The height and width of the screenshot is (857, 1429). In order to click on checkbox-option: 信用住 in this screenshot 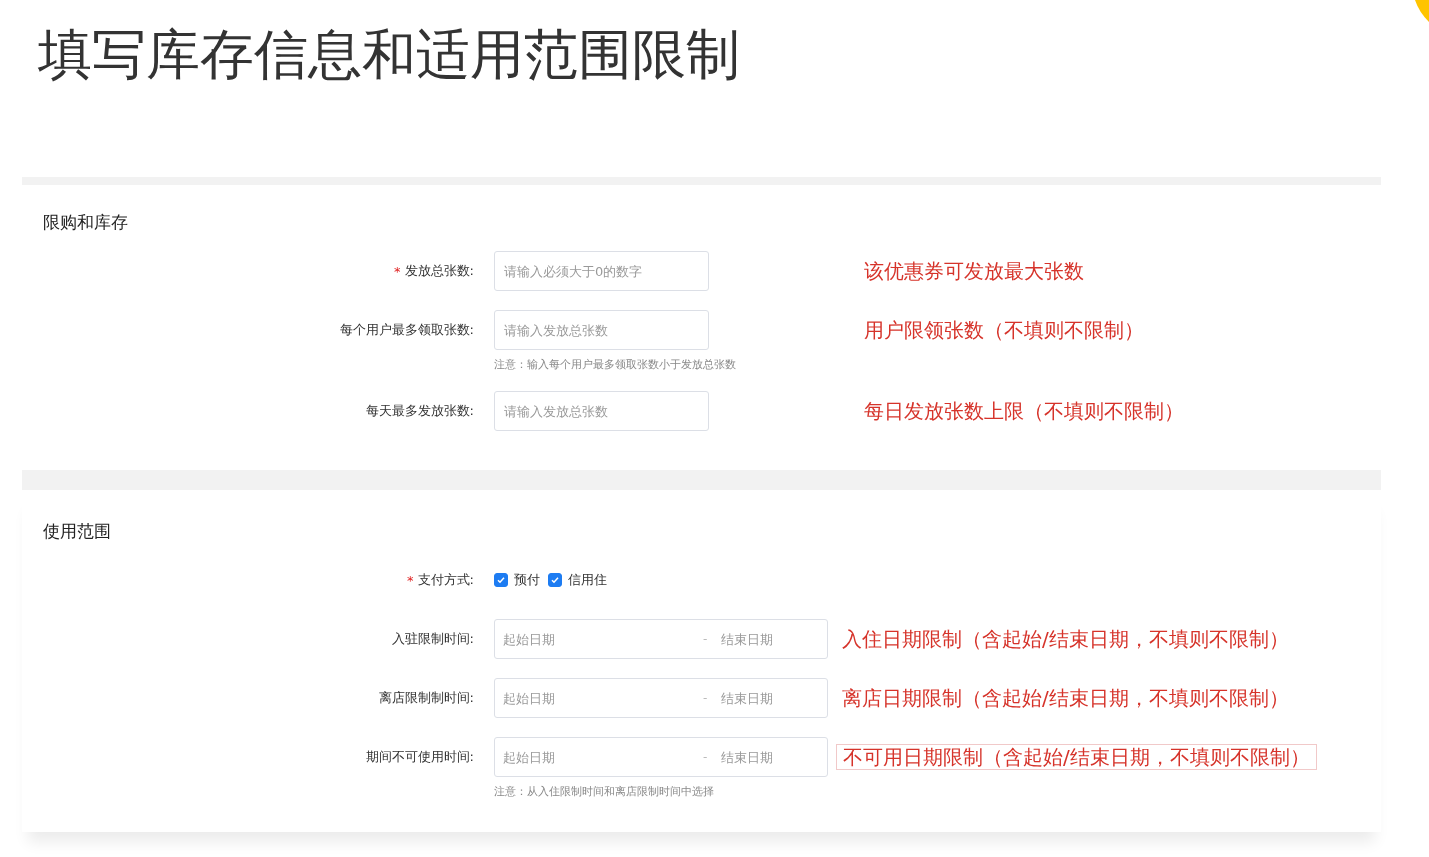, I will do `click(577, 580)`.